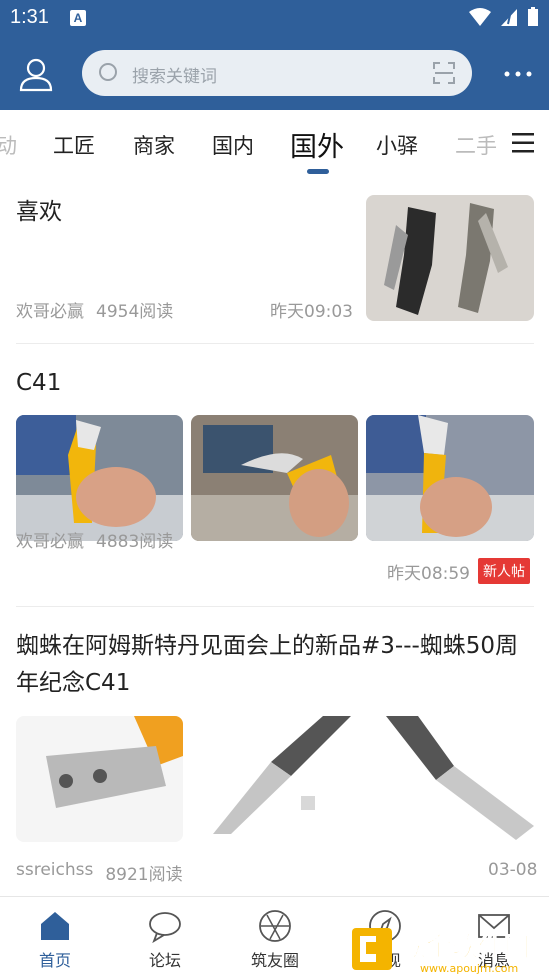  What do you see at coordinates (174, 77) in the screenshot?
I see `search-placeholder: 搜索关键词` at bounding box center [174, 77].